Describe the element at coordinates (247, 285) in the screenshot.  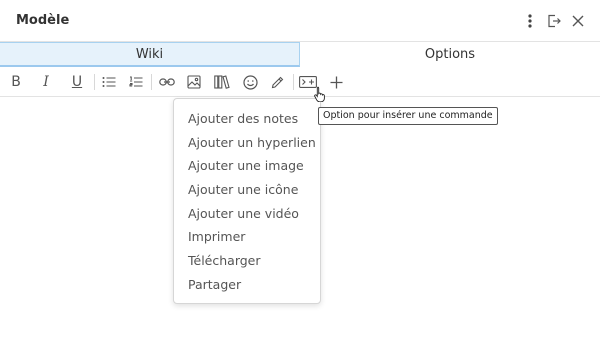
I see `menu-item-share: Partager` at that location.